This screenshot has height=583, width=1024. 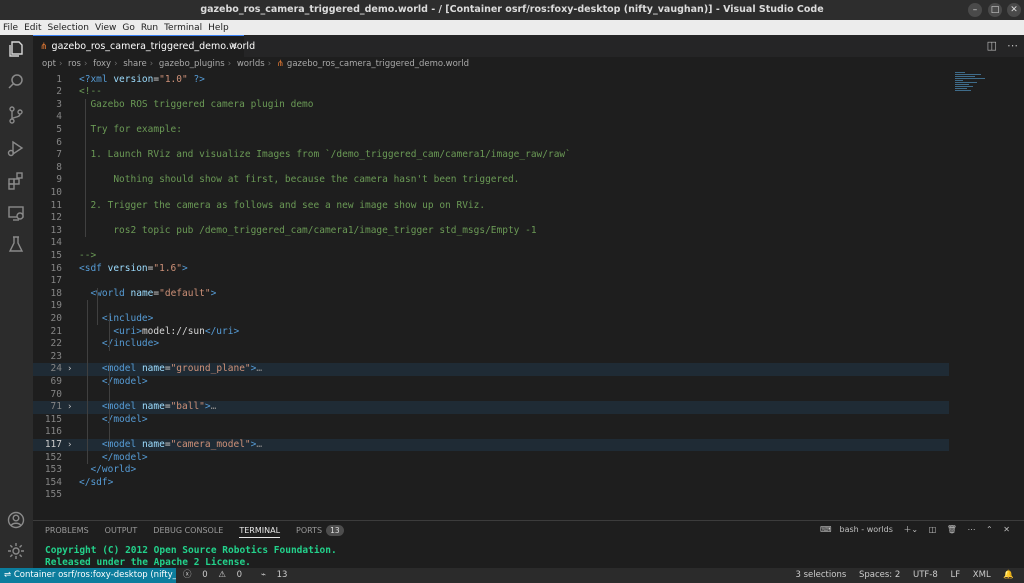 I want to click on code-line: 8, so click(x=491, y=168).